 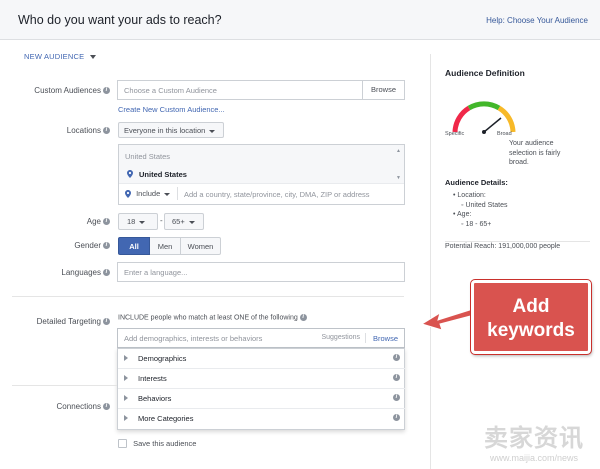 I want to click on location-group-header: United States, so click(x=148, y=156).